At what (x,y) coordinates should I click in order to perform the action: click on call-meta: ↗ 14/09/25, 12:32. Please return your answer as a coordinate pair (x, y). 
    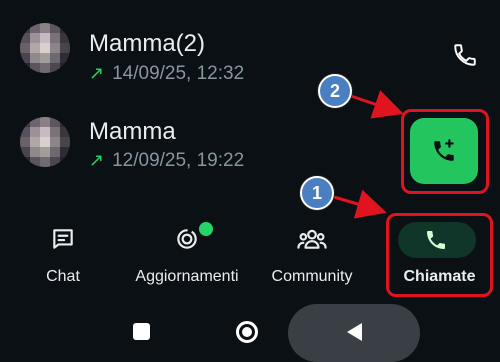
    Looking at the image, I should click on (166, 74).